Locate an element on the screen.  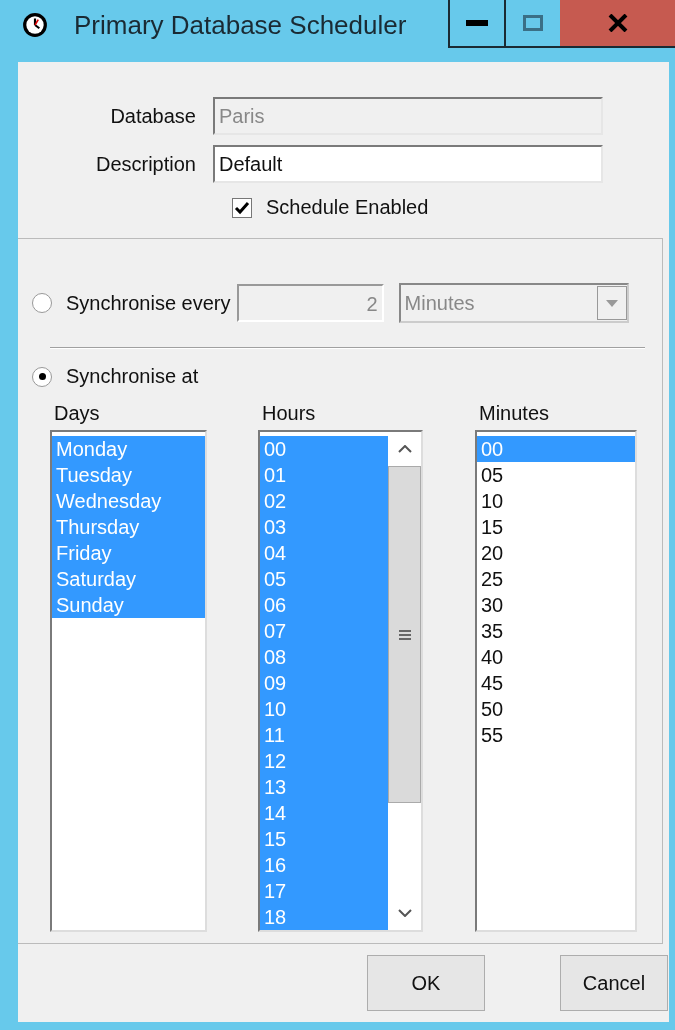
clock-icon is located at coordinates (35, 25).